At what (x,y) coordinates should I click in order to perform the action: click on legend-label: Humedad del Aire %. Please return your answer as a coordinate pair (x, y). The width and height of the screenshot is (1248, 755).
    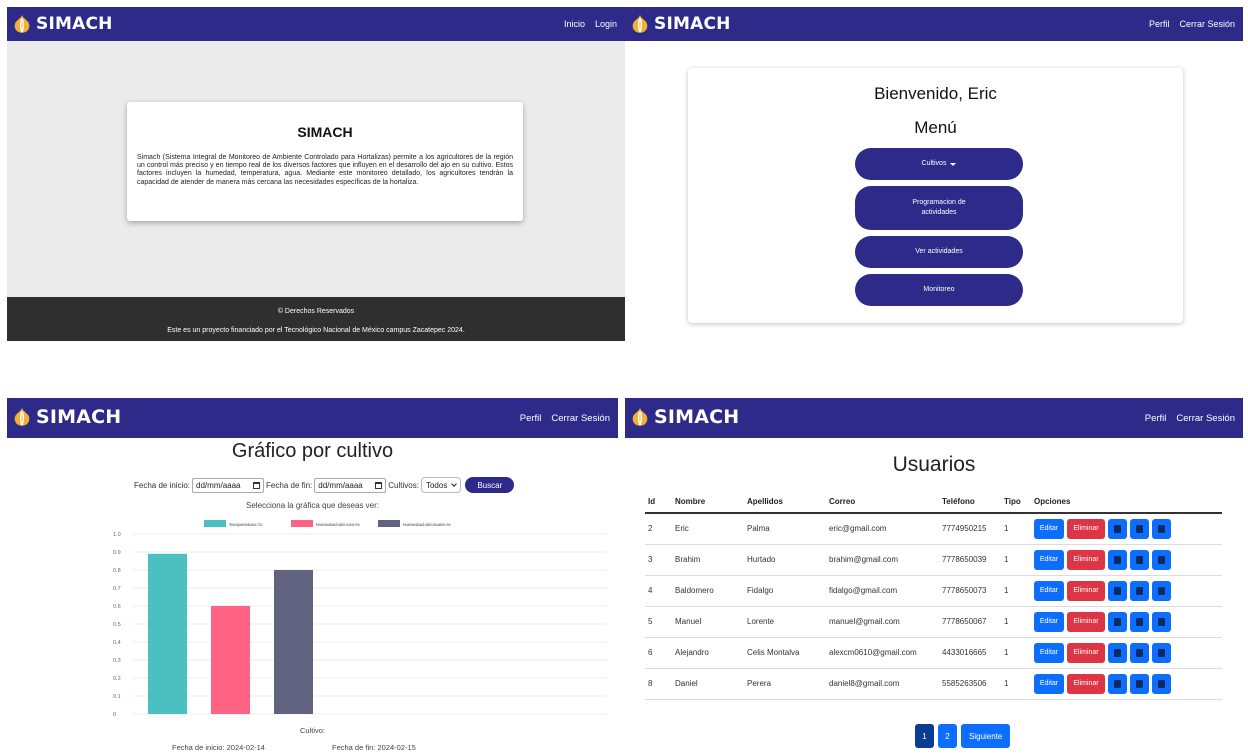
    Looking at the image, I should click on (338, 525).